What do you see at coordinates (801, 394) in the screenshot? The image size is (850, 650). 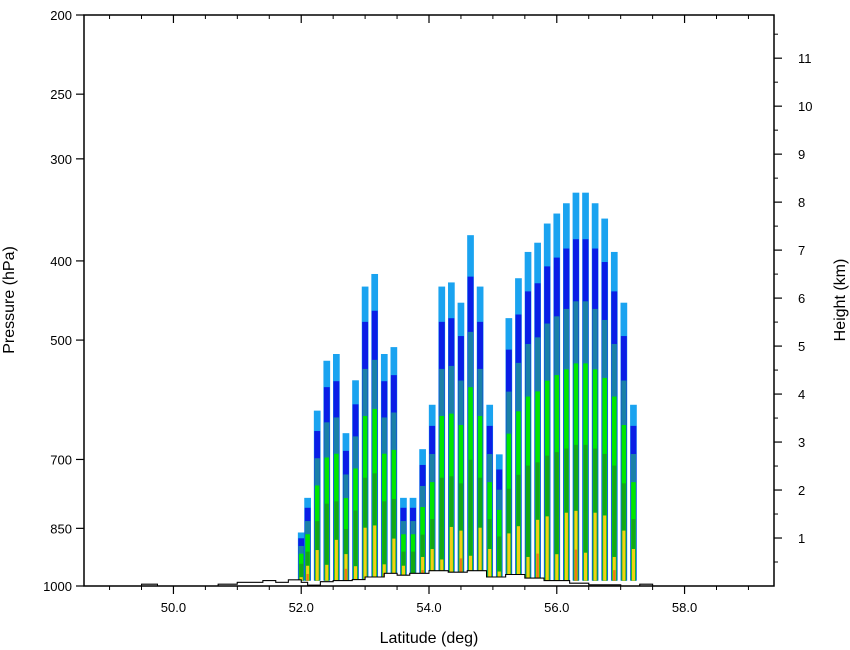 I see `y2-tick-label: 4` at bounding box center [801, 394].